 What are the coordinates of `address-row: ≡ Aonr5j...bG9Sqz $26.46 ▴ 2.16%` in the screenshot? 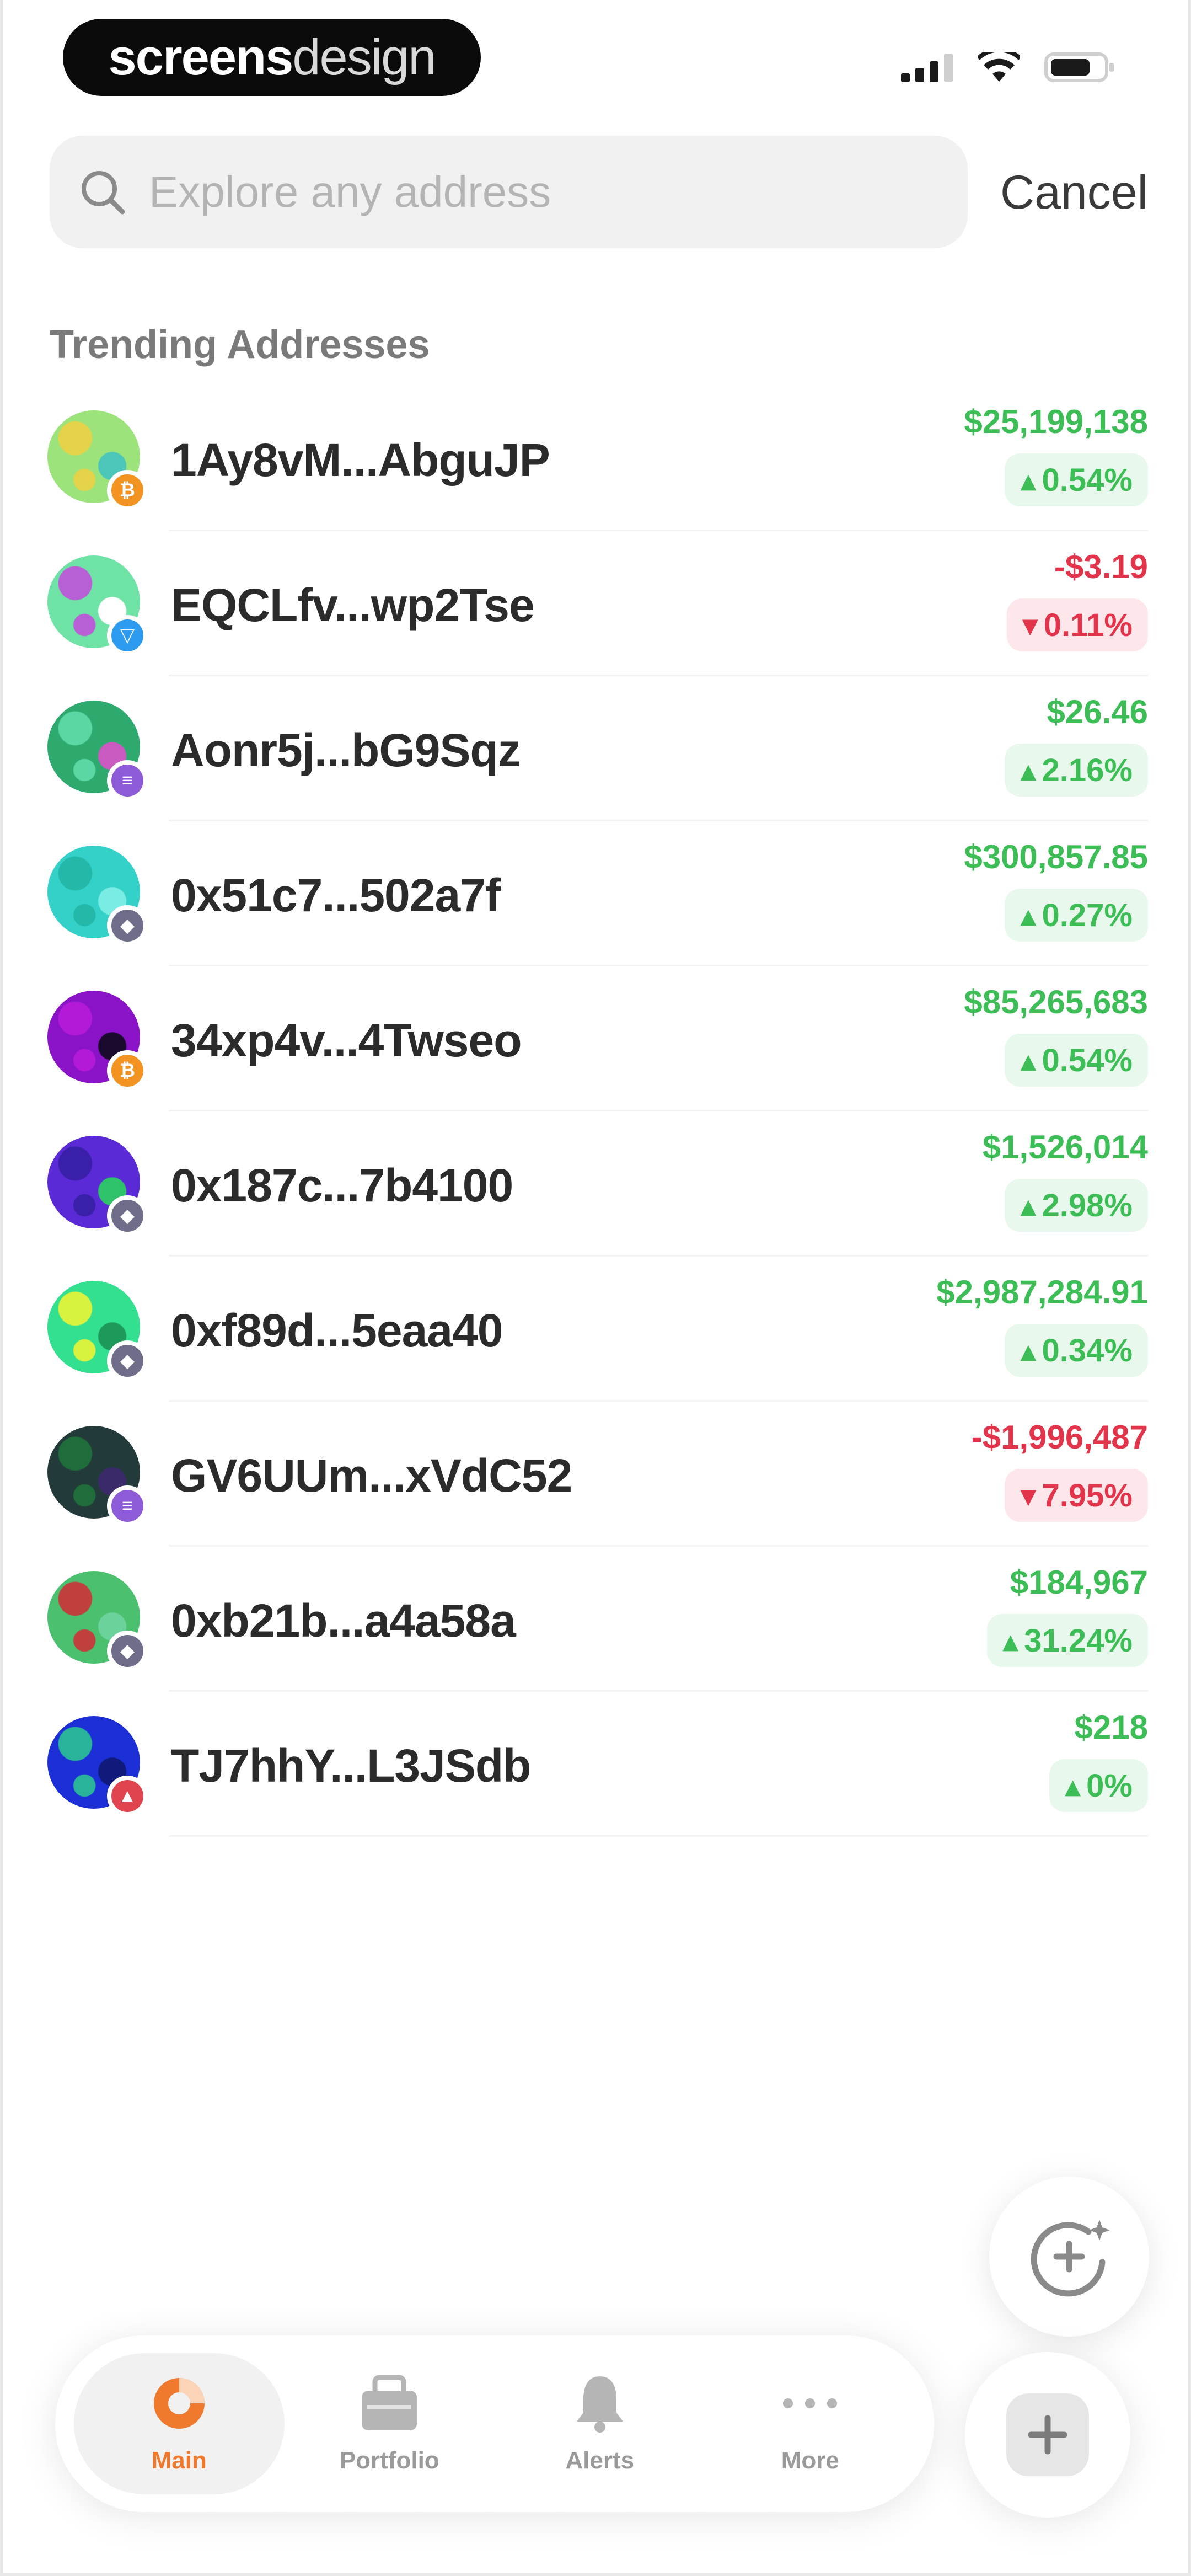 It's located at (597, 748).